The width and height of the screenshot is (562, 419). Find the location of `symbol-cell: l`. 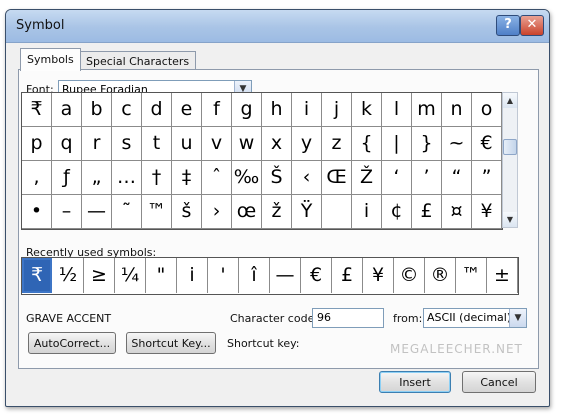

symbol-cell: l is located at coordinates (397, 110).